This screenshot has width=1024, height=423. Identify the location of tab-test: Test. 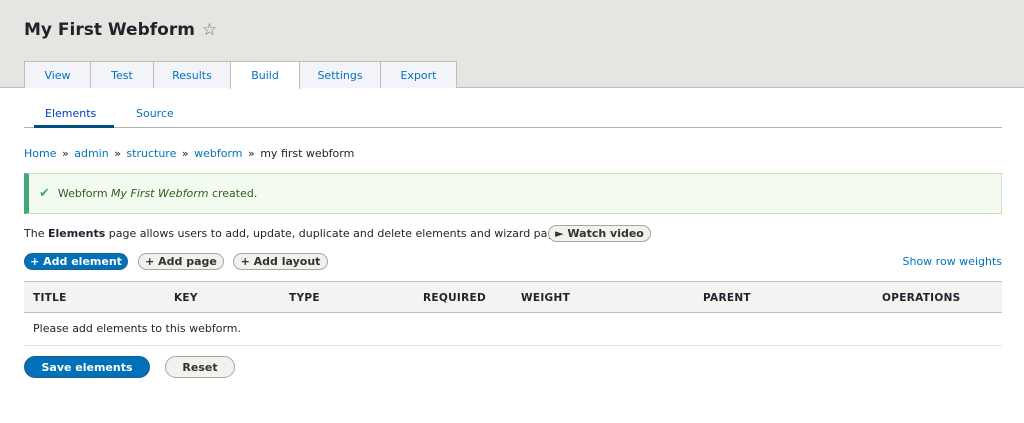
(122, 74).